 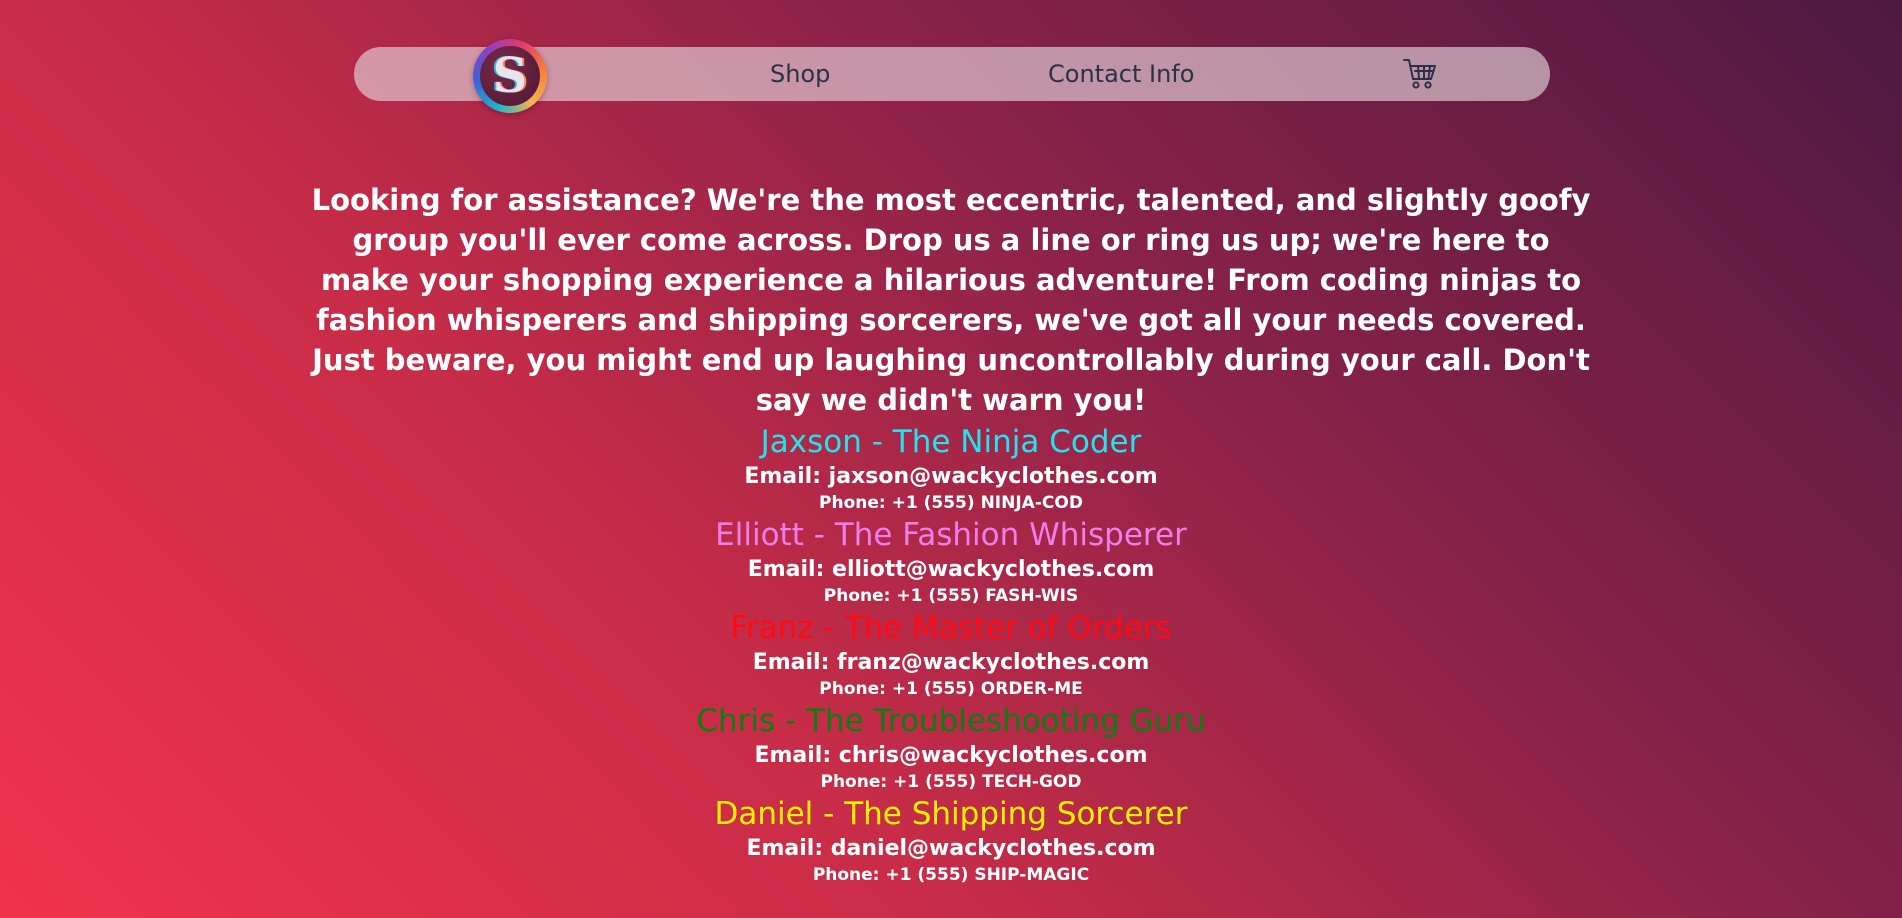 I want to click on logo-inner: S, so click(x=510, y=76).